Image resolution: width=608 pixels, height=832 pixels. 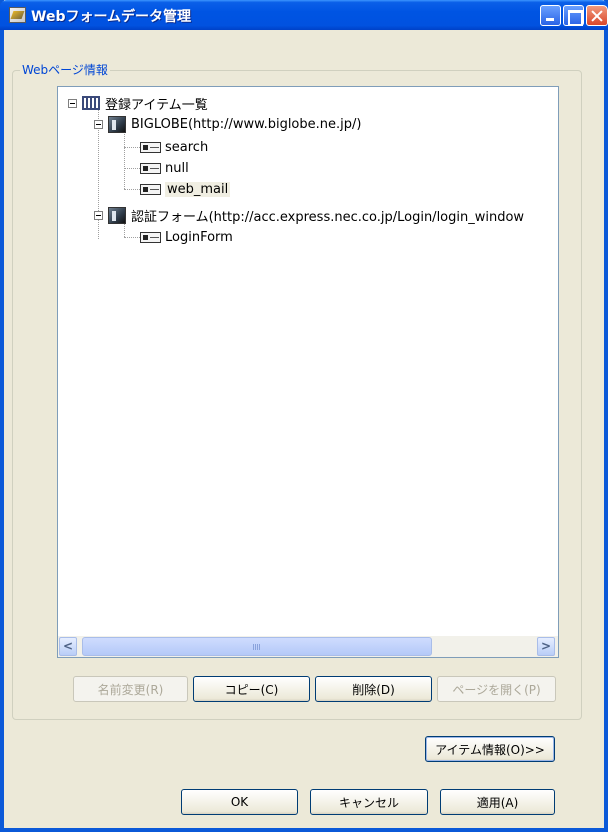 I want to click on tree-node-item: null, so click(x=164, y=168).